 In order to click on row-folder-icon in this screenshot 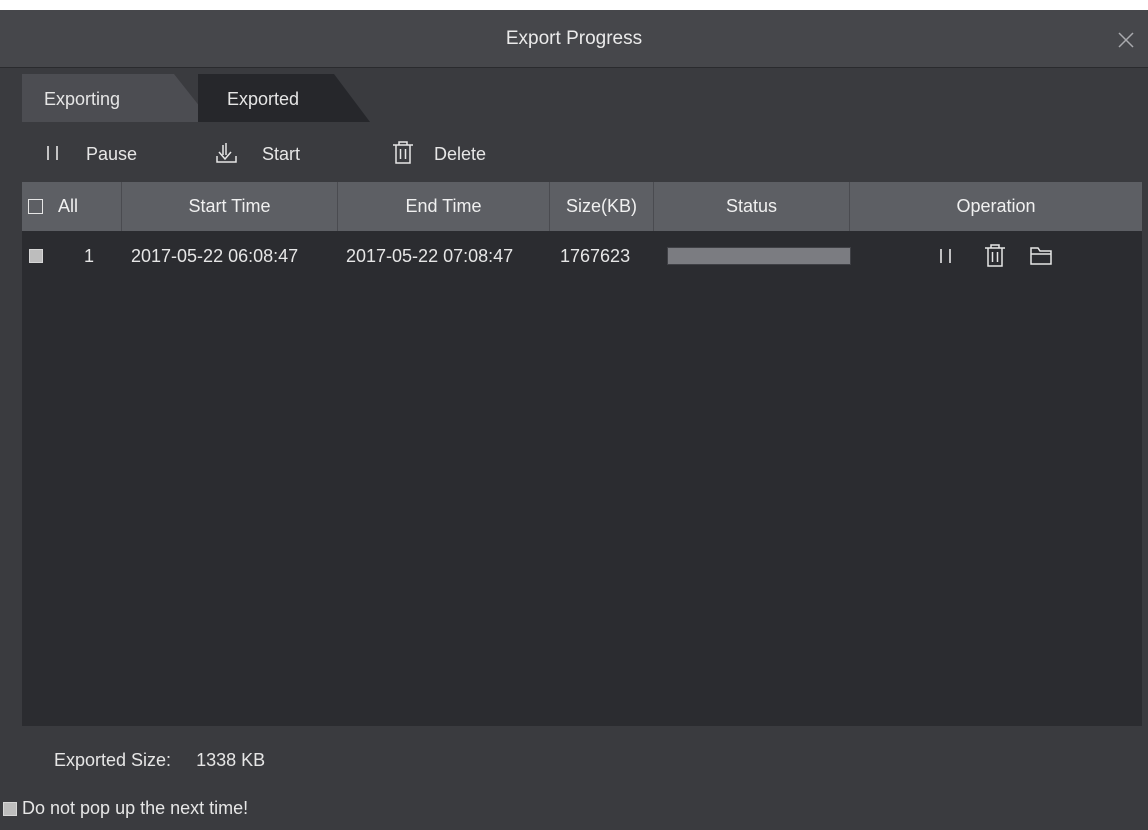, I will do `click(1041, 256)`.